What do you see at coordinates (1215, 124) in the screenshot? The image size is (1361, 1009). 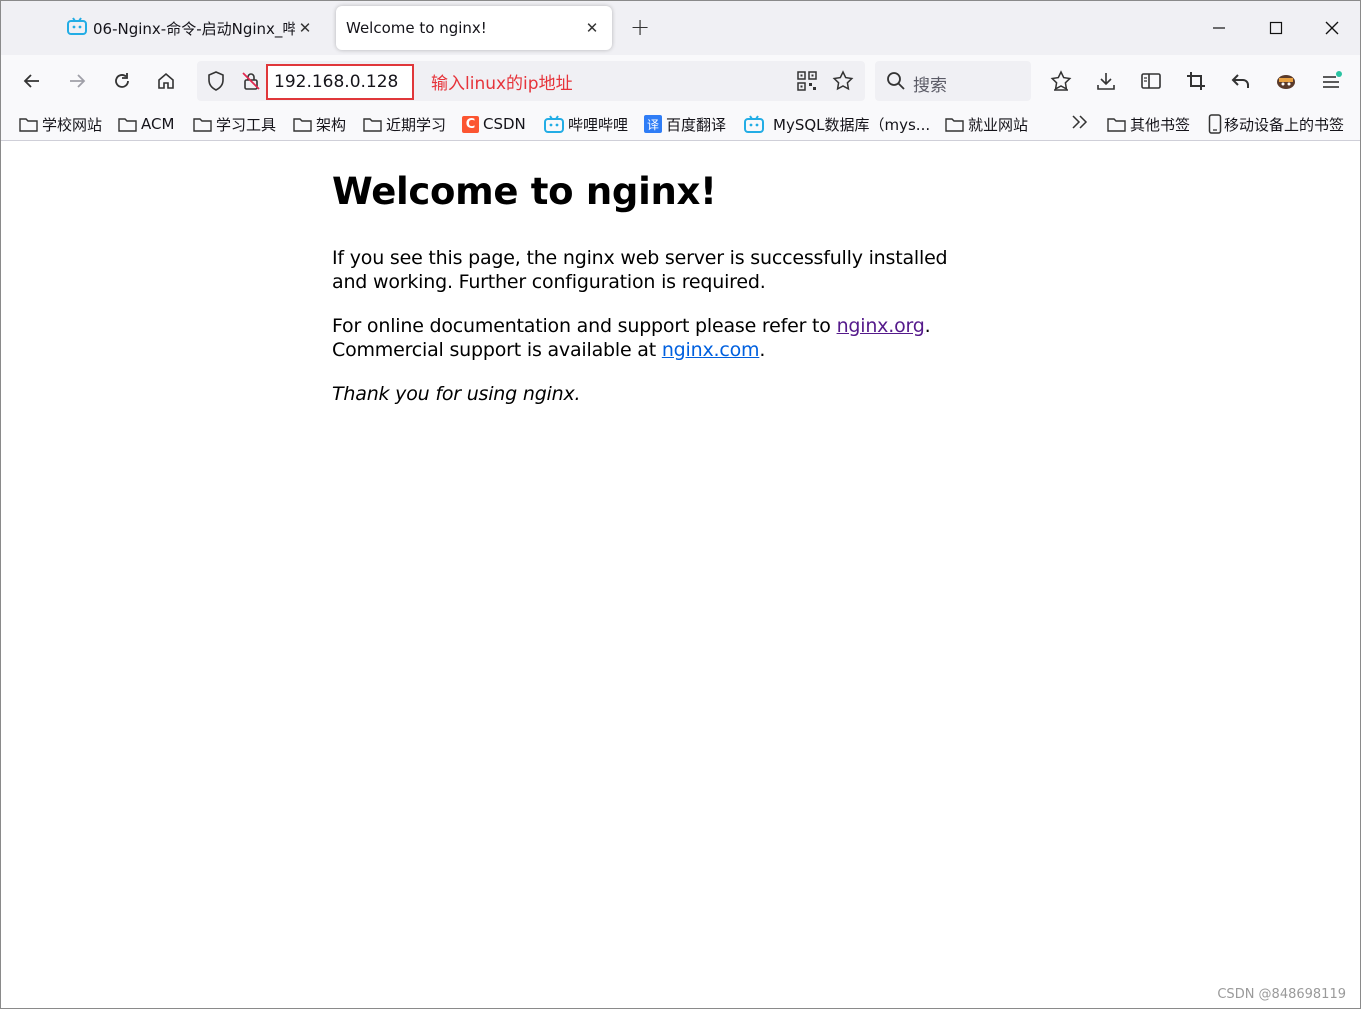 I see `mobile-icon` at bounding box center [1215, 124].